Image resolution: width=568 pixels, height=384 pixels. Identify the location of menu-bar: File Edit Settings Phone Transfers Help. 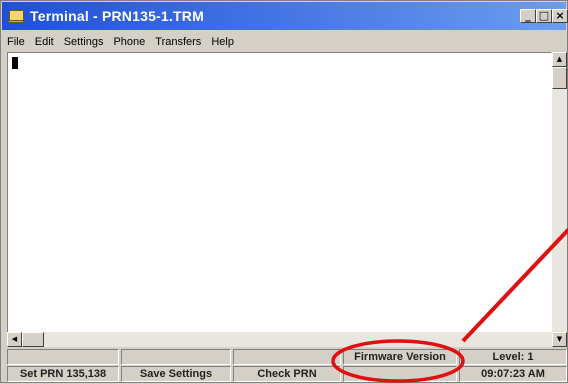
(284, 42).